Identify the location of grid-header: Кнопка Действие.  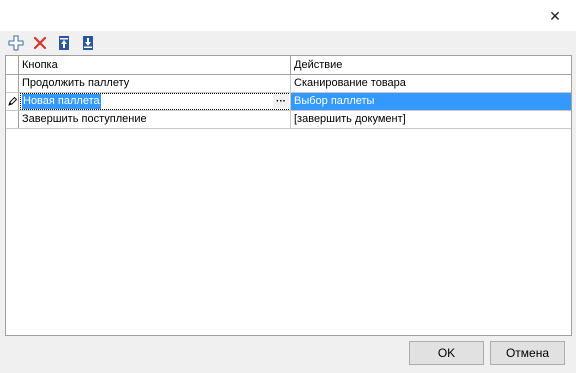
(288, 65).